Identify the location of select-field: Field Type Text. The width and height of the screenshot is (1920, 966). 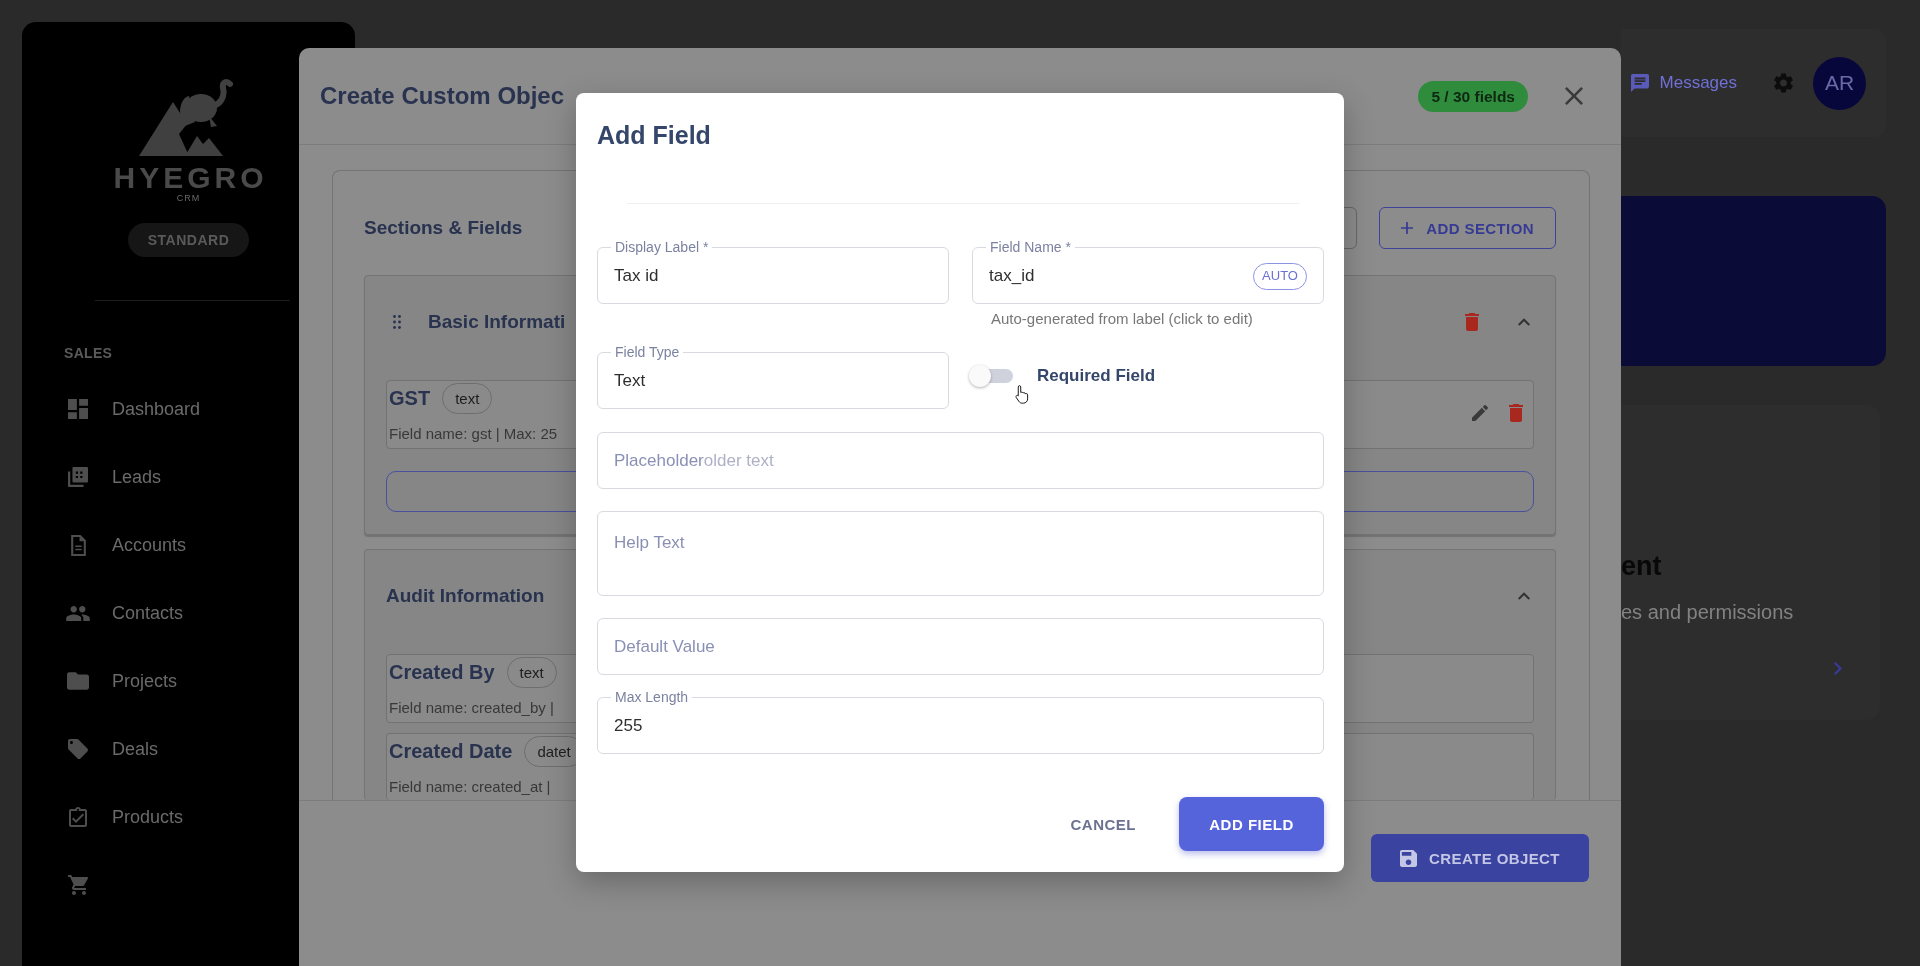
(773, 376).